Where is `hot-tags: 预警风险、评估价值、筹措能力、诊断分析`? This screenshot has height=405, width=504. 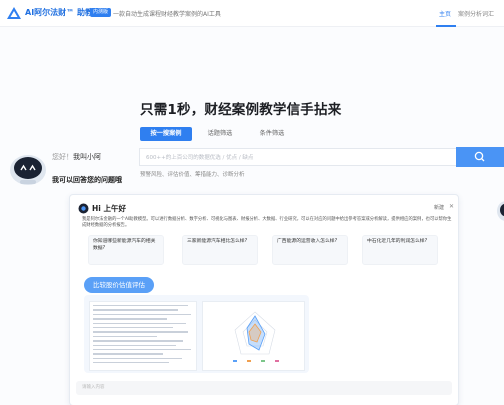 hot-tags: 预警风险、评估价值、筹措能力、诊断分析 is located at coordinates (192, 174).